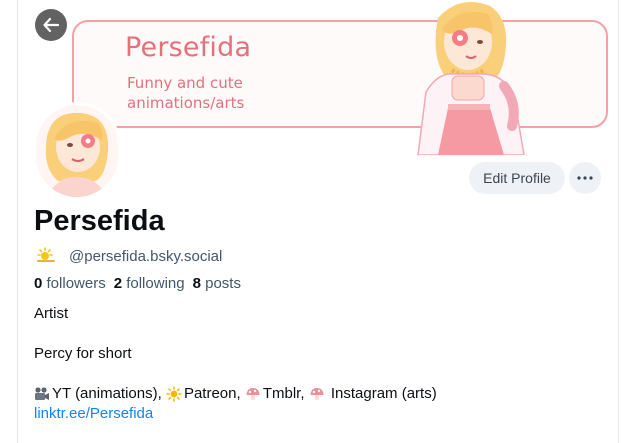 Image resolution: width=630 pixels, height=443 pixels. I want to click on following-count: 2, so click(118, 283).